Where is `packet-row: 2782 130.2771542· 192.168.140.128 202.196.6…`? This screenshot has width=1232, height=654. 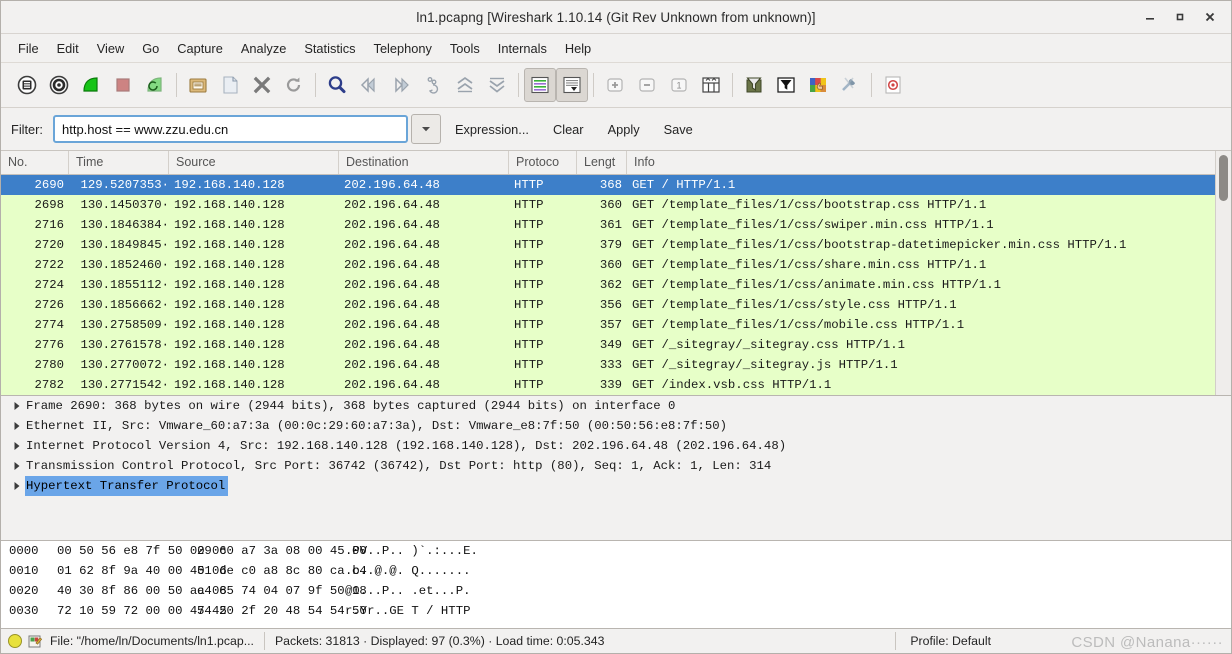 packet-row: 2782 130.2771542· 192.168.140.128 202.196.6… is located at coordinates (616, 385).